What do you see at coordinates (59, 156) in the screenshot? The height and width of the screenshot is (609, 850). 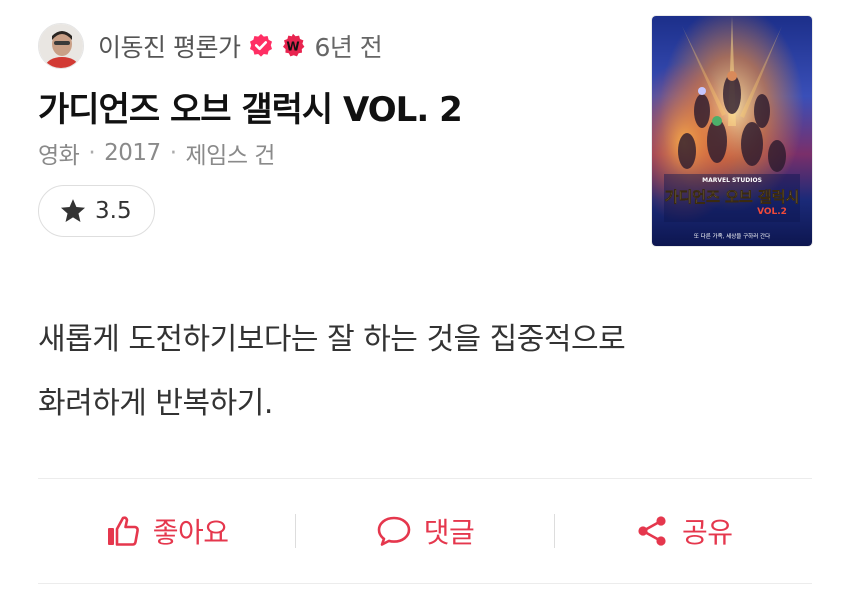 I see `movie-category: 영화` at bounding box center [59, 156].